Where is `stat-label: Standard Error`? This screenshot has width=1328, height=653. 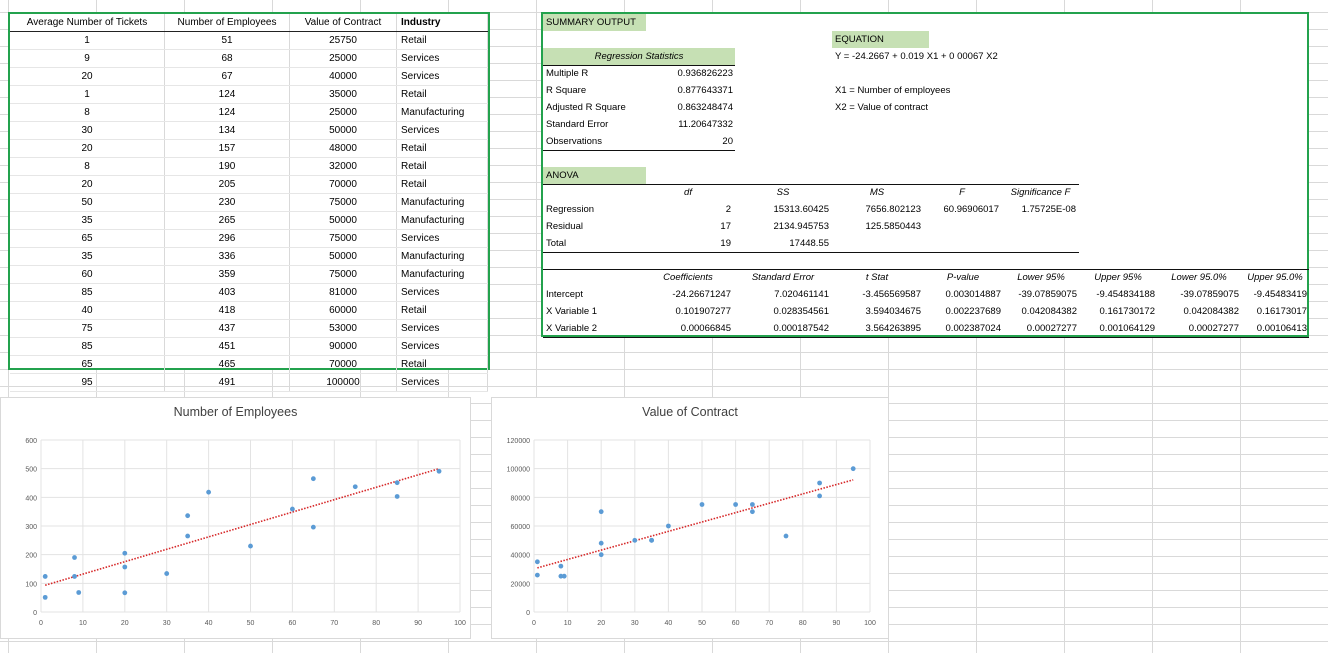 stat-label: Standard Error is located at coordinates (577, 124).